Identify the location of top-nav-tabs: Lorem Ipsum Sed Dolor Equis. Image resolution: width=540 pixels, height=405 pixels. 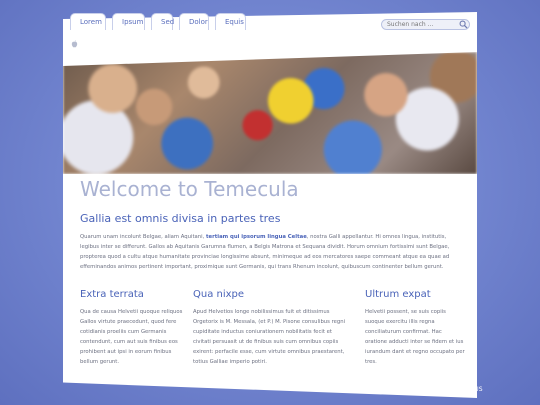
(158, 21).